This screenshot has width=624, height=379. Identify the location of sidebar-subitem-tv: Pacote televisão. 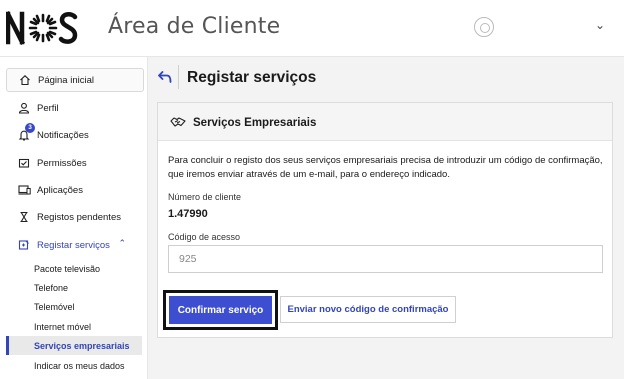
(74, 268).